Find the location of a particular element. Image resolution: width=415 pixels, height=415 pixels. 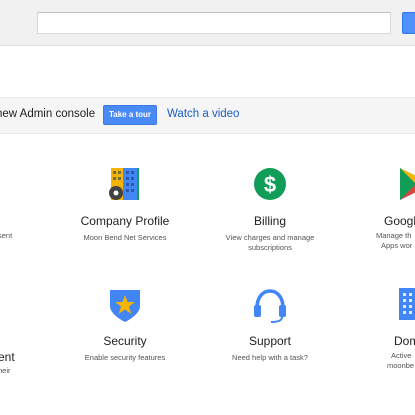

building-icon is located at coordinates (125, 186).